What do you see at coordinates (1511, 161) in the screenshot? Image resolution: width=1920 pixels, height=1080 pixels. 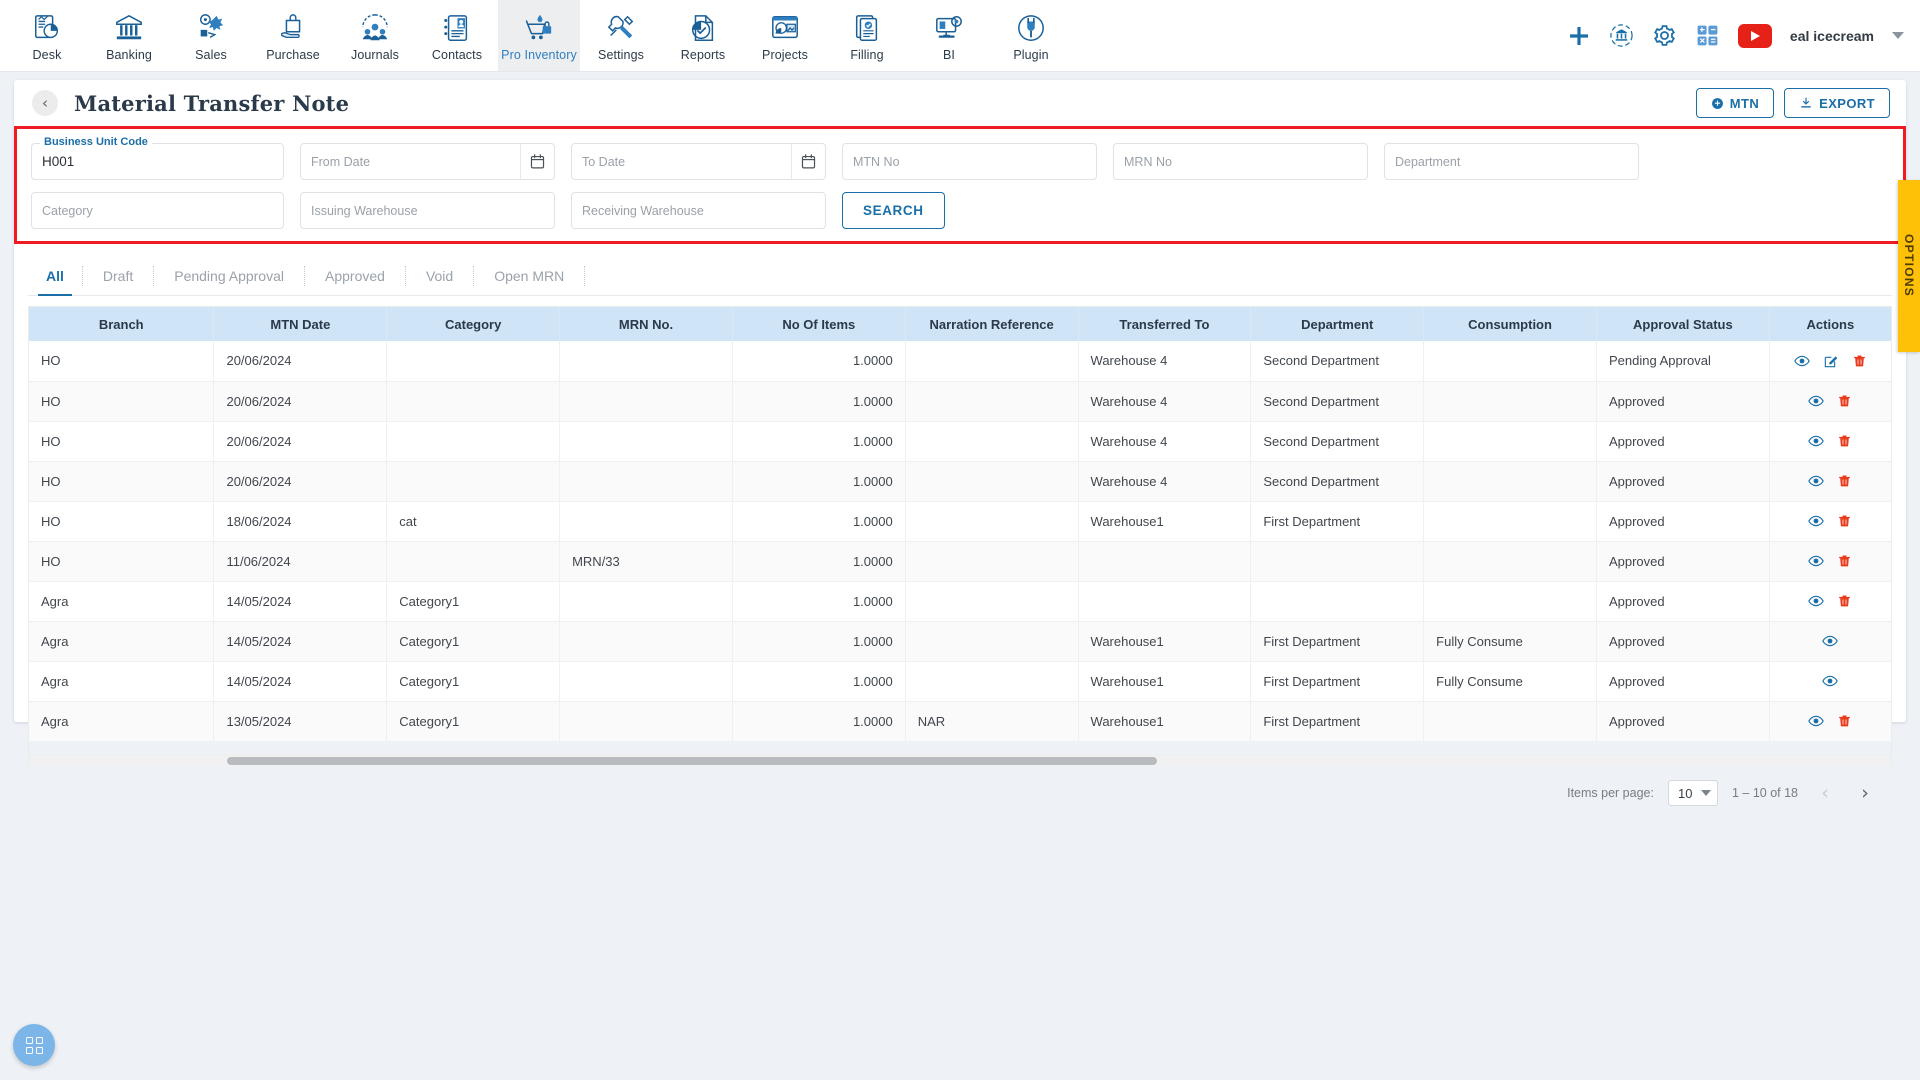 I see `department-field: Department` at bounding box center [1511, 161].